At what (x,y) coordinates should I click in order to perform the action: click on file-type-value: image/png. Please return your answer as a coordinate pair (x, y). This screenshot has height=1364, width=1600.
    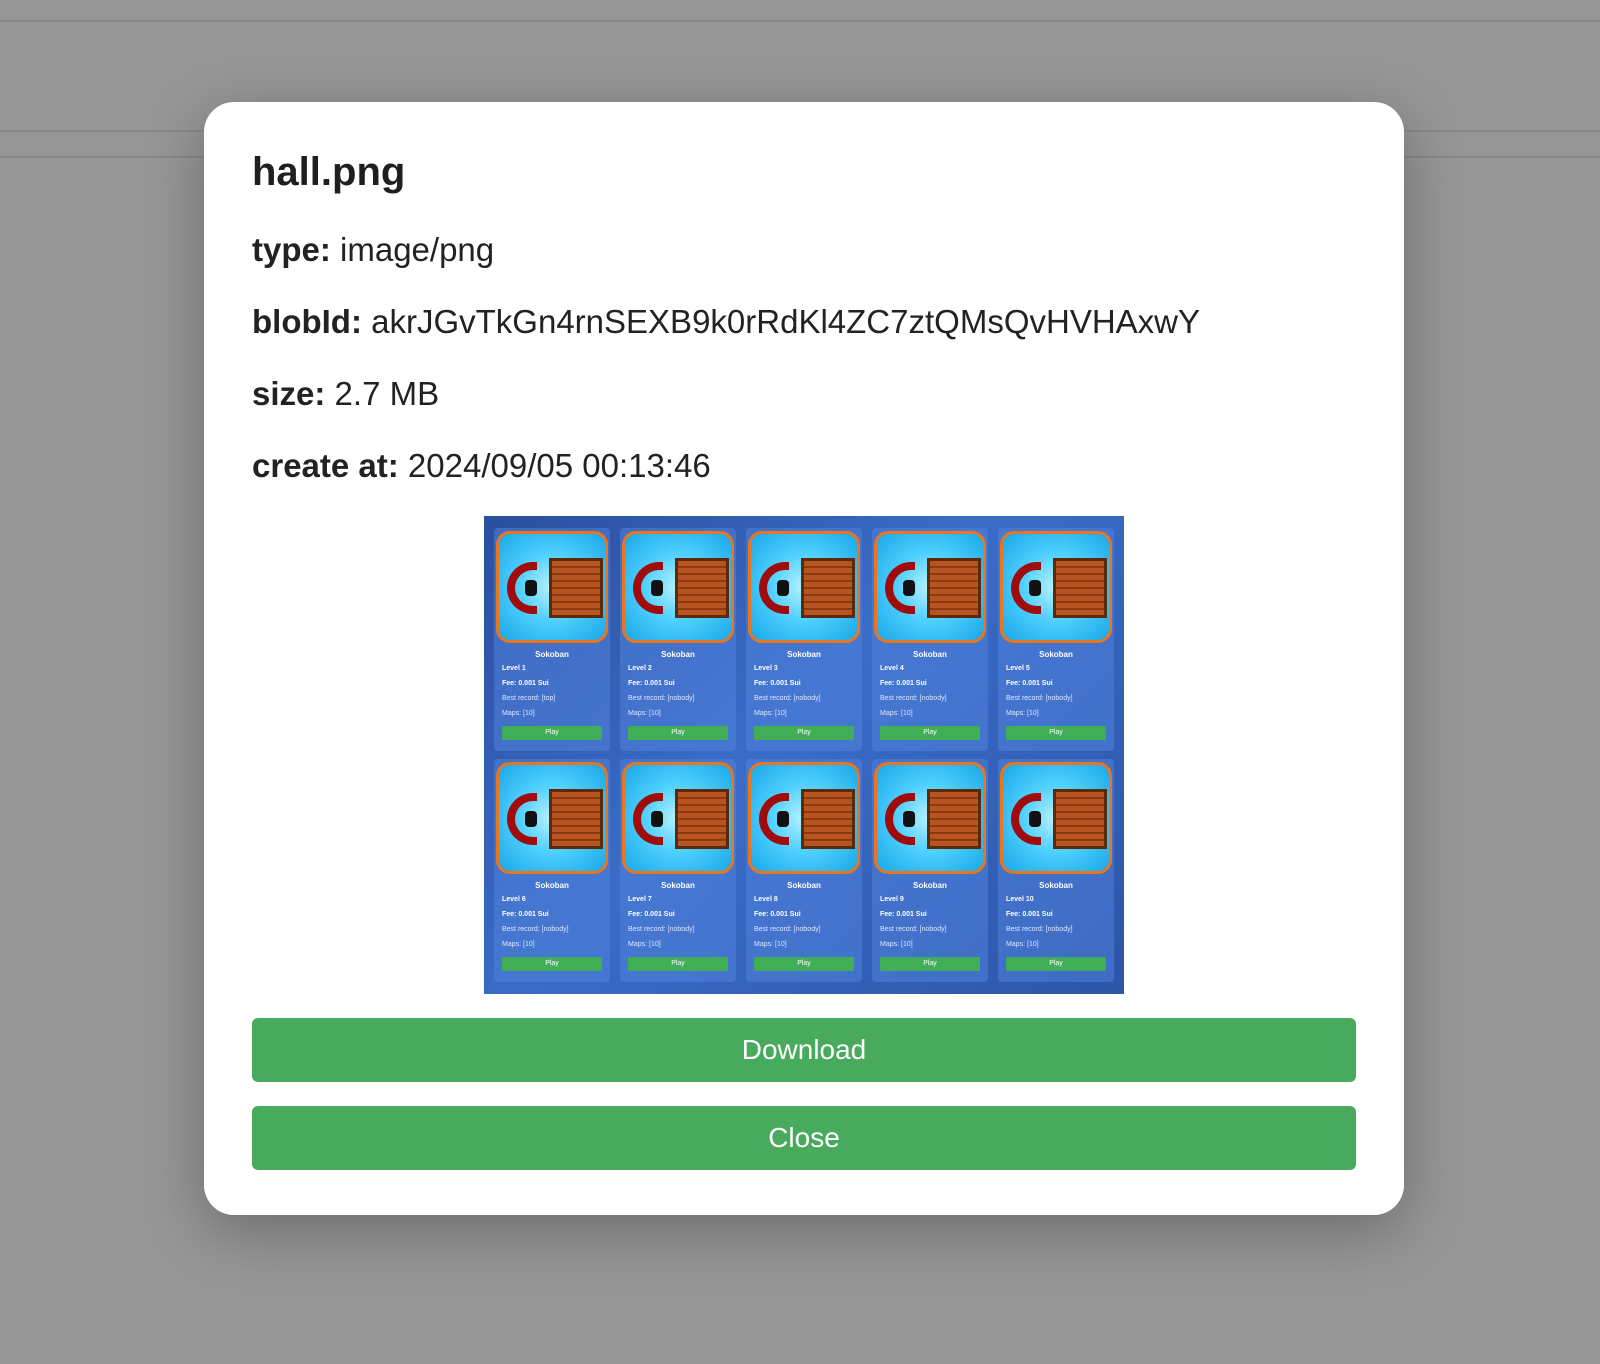
    Looking at the image, I should click on (417, 249).